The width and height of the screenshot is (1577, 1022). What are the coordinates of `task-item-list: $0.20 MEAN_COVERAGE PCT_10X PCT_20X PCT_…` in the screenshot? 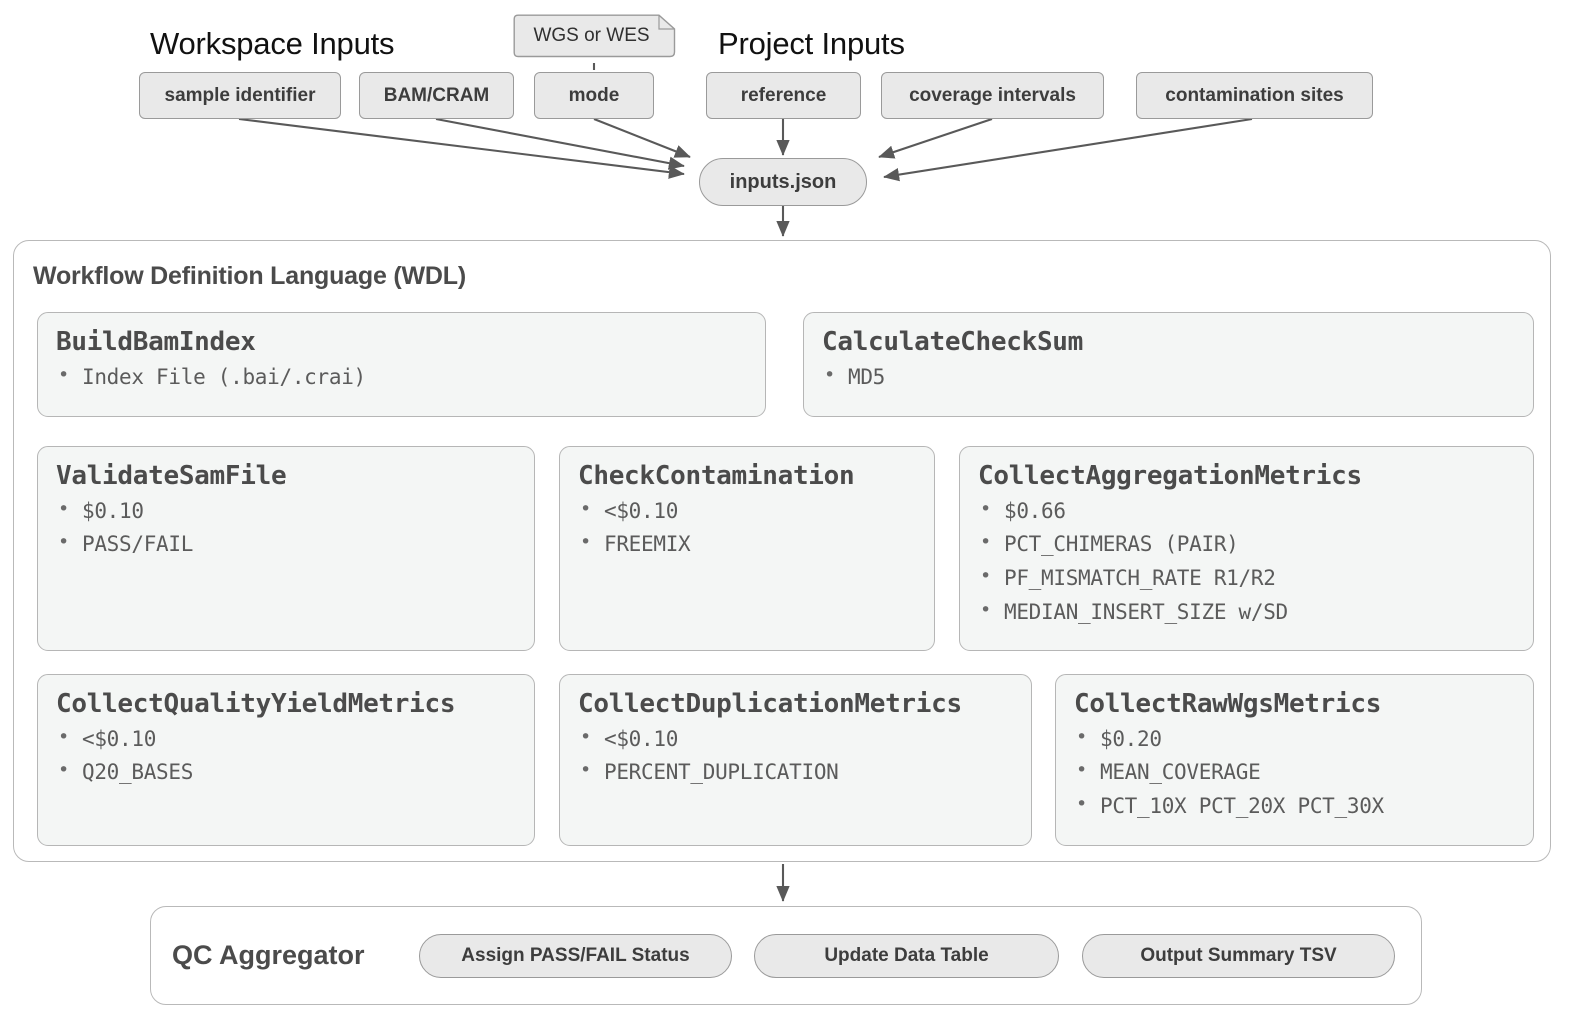 It's located at (1303, 773).